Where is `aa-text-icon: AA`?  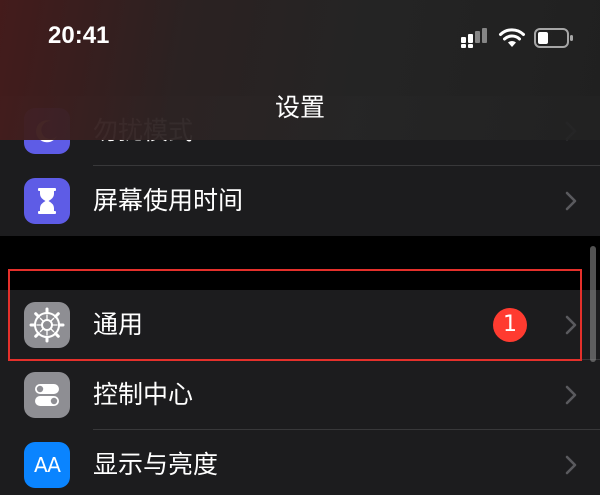 aa-text-icon: AA is located at coordinates (47, 465).